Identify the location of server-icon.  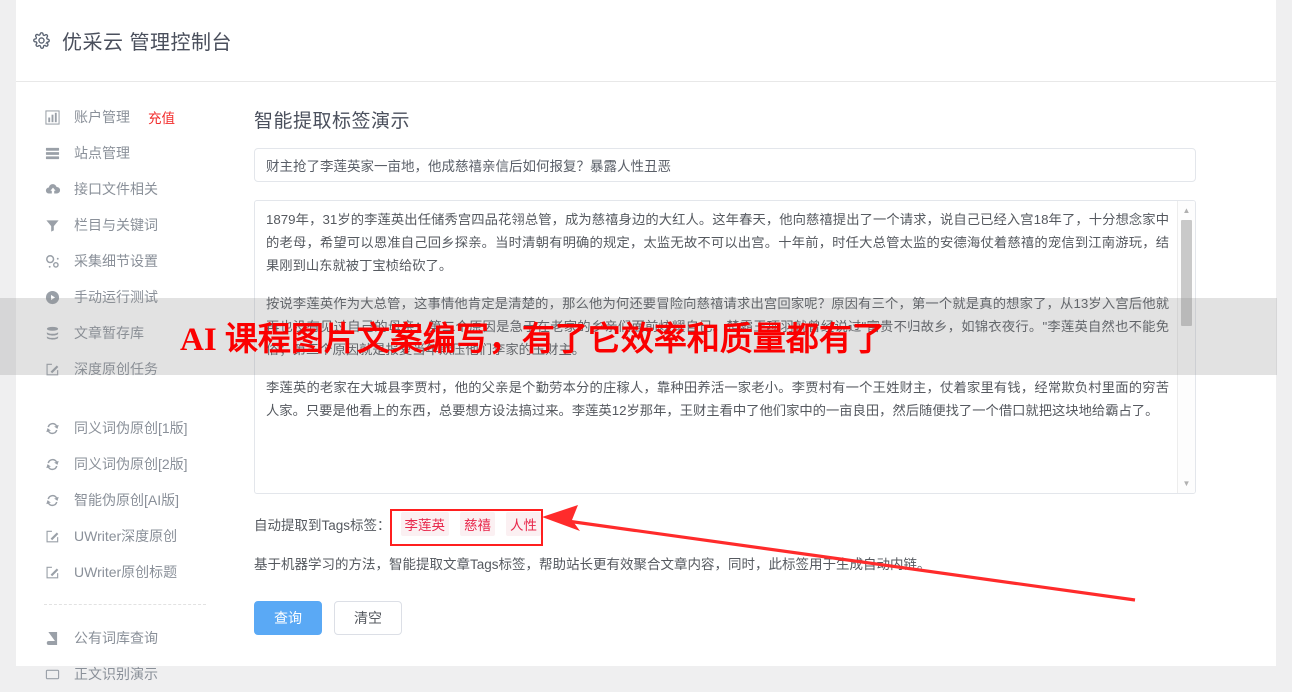
(52, 153).